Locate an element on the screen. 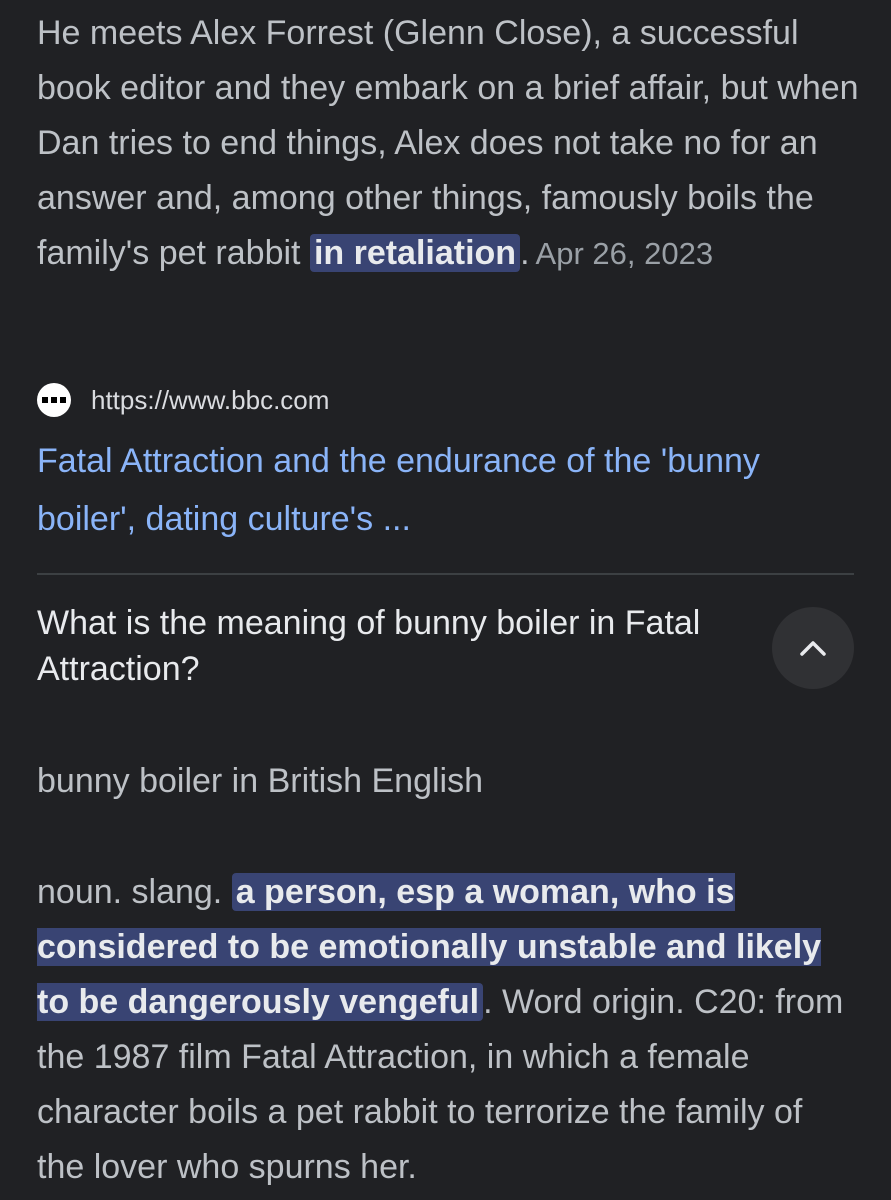  chevron-up-icon is located at coordinates (813, 648).